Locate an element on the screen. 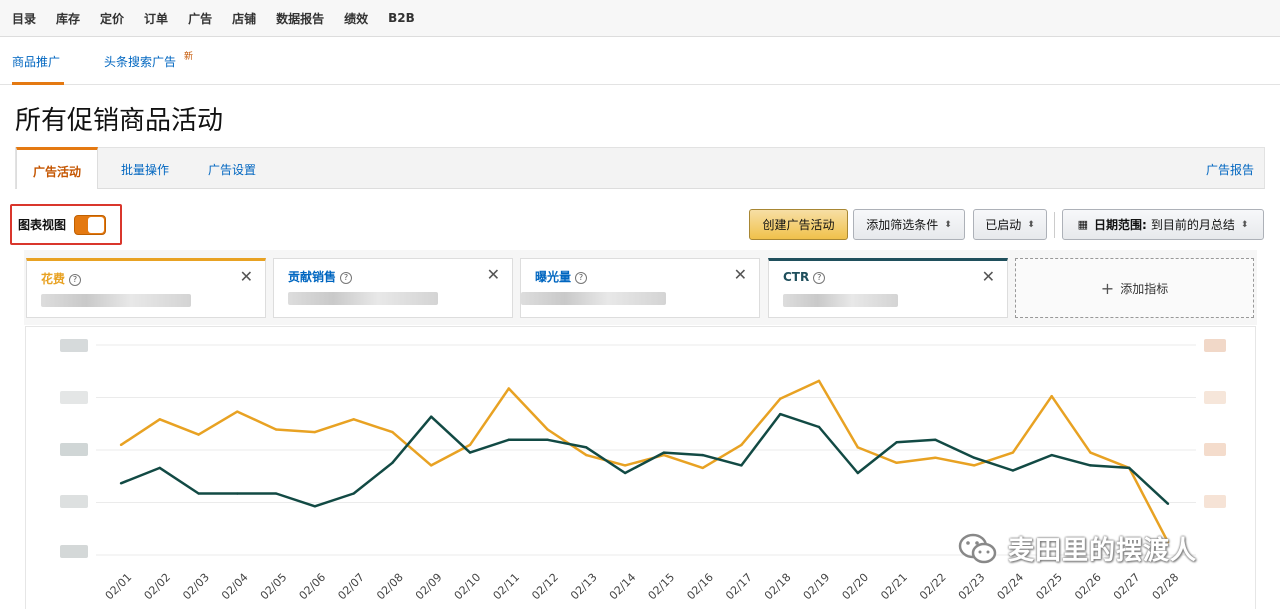  date-range-dropdown: ▦ 日期范围: 到目前的月总结 ⬍ is located at coordinates (1163, 224).